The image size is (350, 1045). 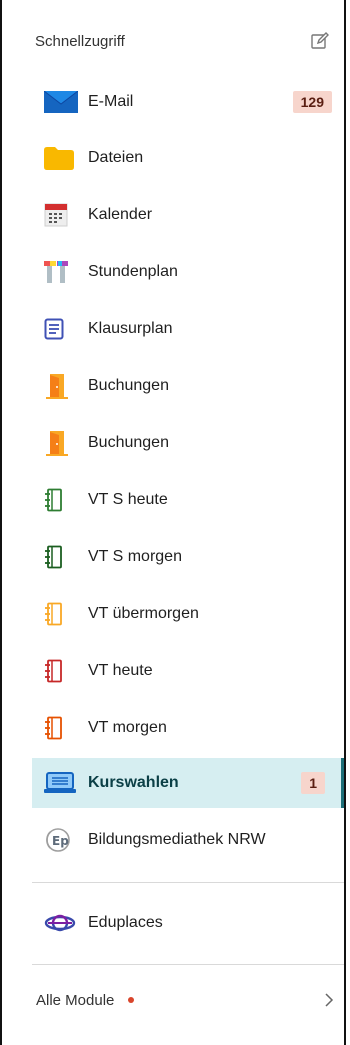 What do you see at coordinates (125, 922) in the screenshot?
I see `nav-item-label: Eduplaces` at bounding box center [125, 922].